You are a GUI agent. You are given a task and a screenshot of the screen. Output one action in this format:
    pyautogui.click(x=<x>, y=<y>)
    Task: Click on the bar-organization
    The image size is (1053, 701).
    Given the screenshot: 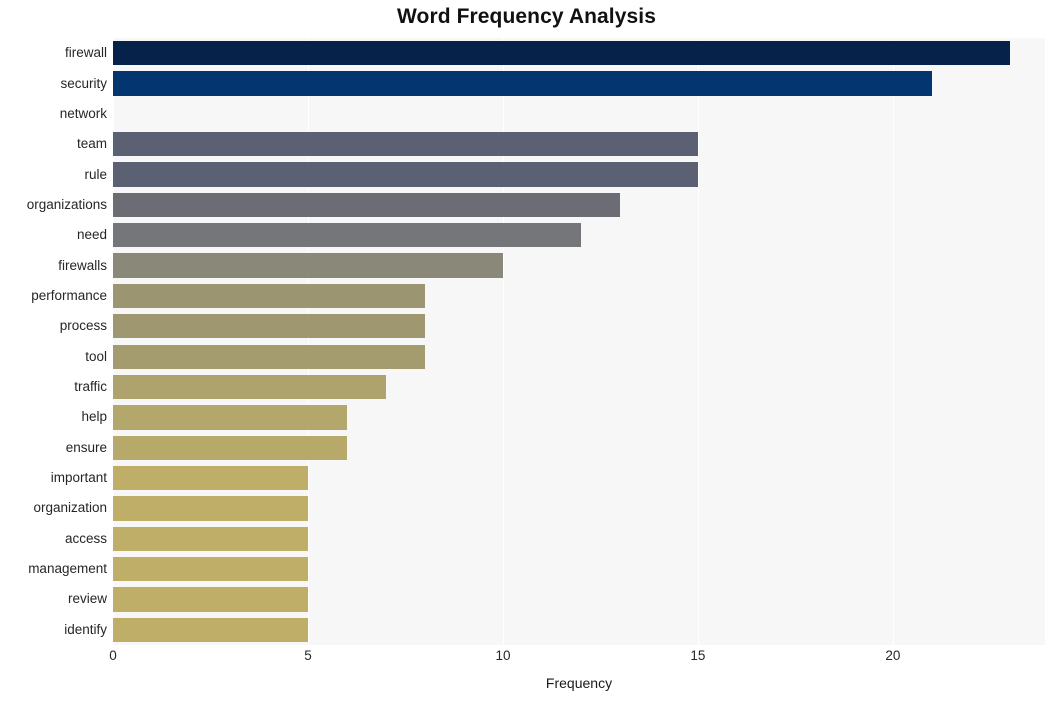 What is the action you would take?
    pyautogui.click(x=210, y=508)
    